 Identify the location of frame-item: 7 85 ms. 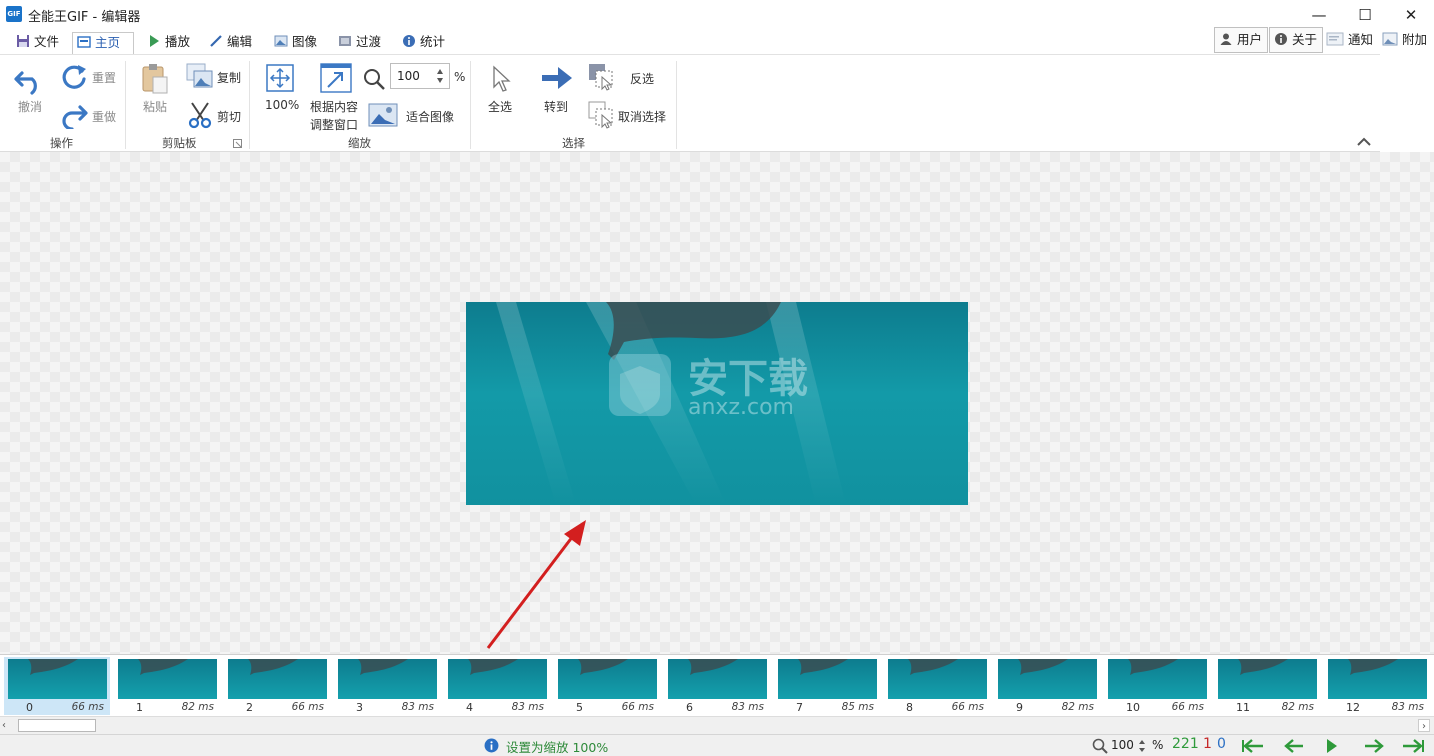
(827, 686).